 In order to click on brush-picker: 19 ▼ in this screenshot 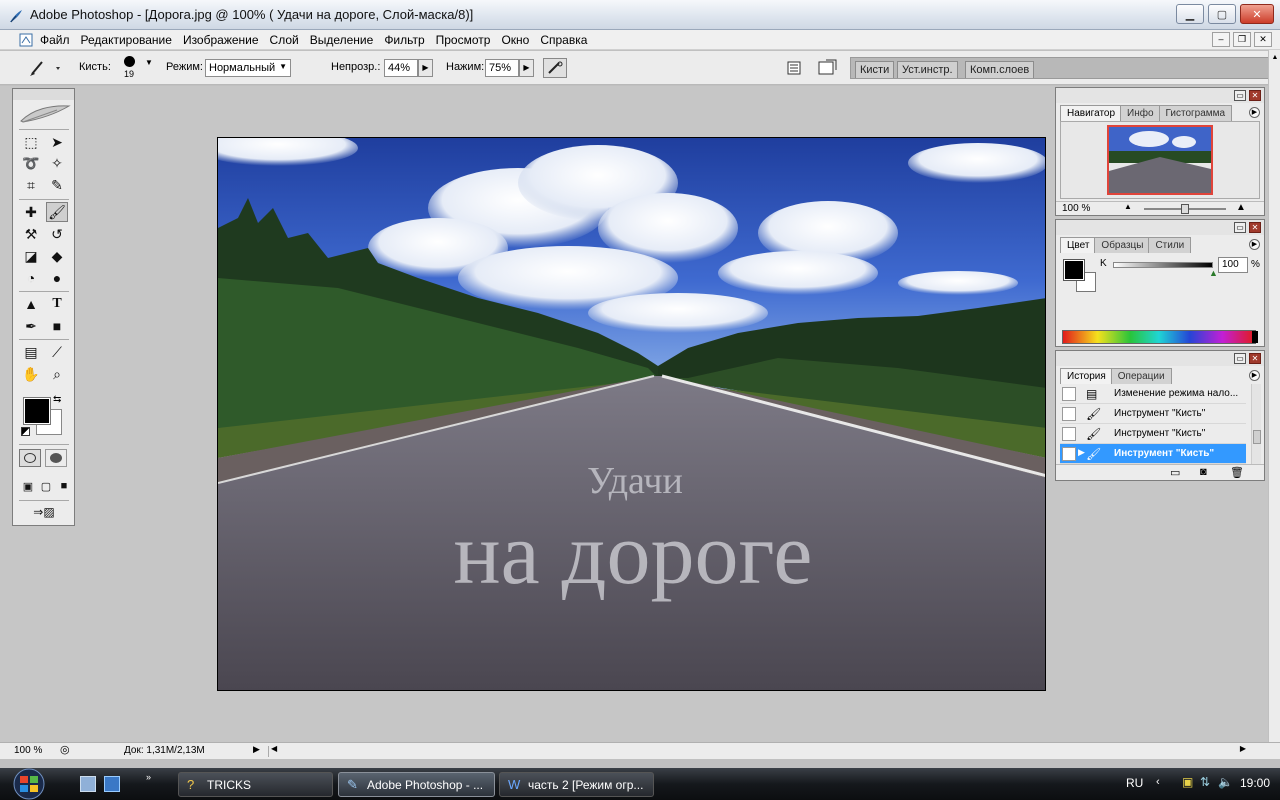, I will do `click(138, 69)`.